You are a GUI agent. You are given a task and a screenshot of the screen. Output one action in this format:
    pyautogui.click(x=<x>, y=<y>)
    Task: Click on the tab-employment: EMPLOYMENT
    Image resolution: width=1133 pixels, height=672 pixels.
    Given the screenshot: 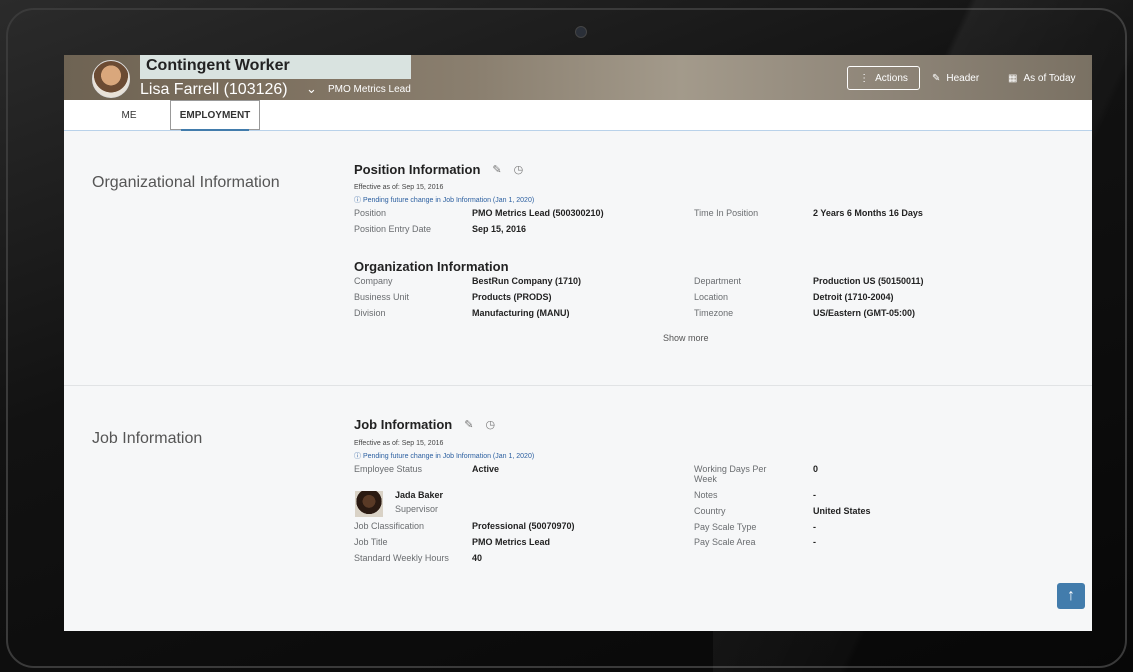 What is the action you would take?
    pyautogui.click(x=215, y=115)
    